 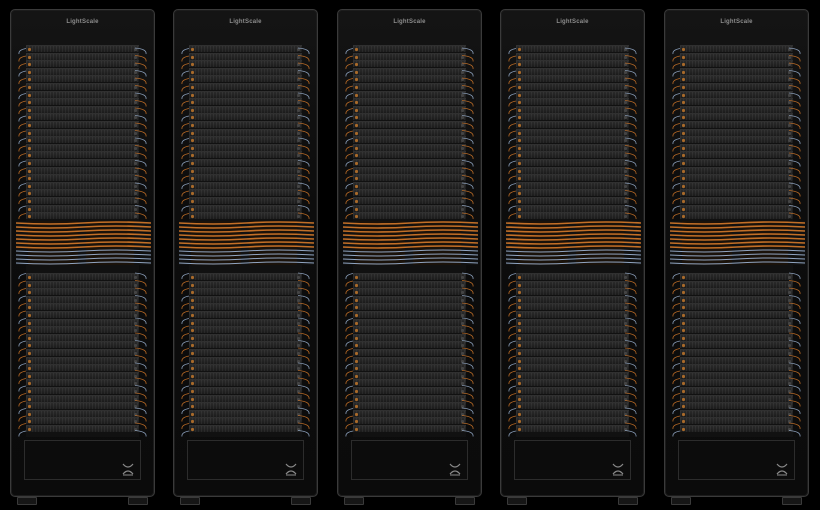 What do you see at coordinates (628, 501) in the screenshot?
I see `rack-foot-right` at bounding box center [628, 501].